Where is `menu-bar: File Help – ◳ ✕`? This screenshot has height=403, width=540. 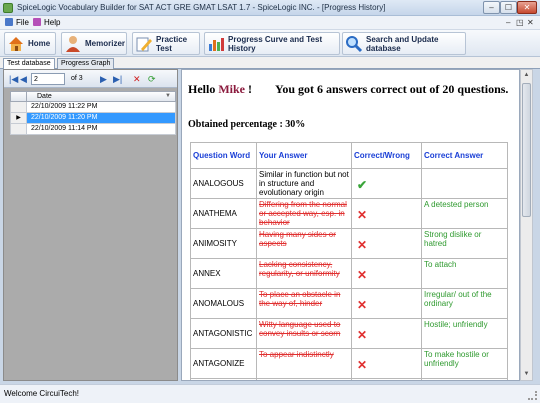 menu-bar: File Help – ◳ ✕ is located at coordinates (270, 23).